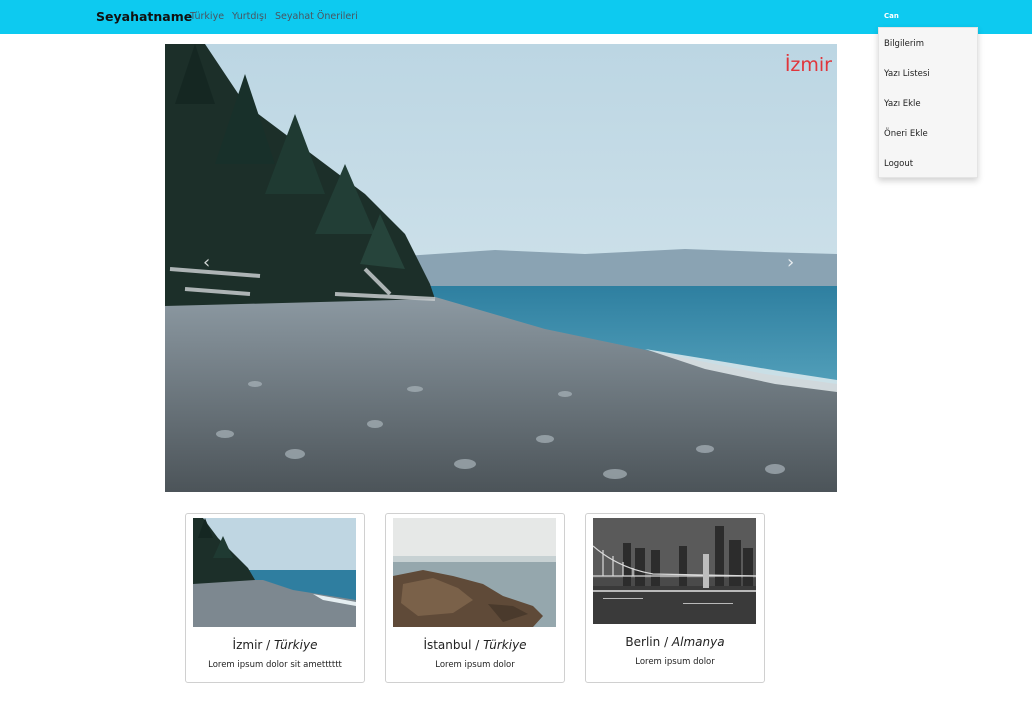 This screenshot has width=1032, height=717. I want to click on brand-link: Seyahatname, so click(144, 16).